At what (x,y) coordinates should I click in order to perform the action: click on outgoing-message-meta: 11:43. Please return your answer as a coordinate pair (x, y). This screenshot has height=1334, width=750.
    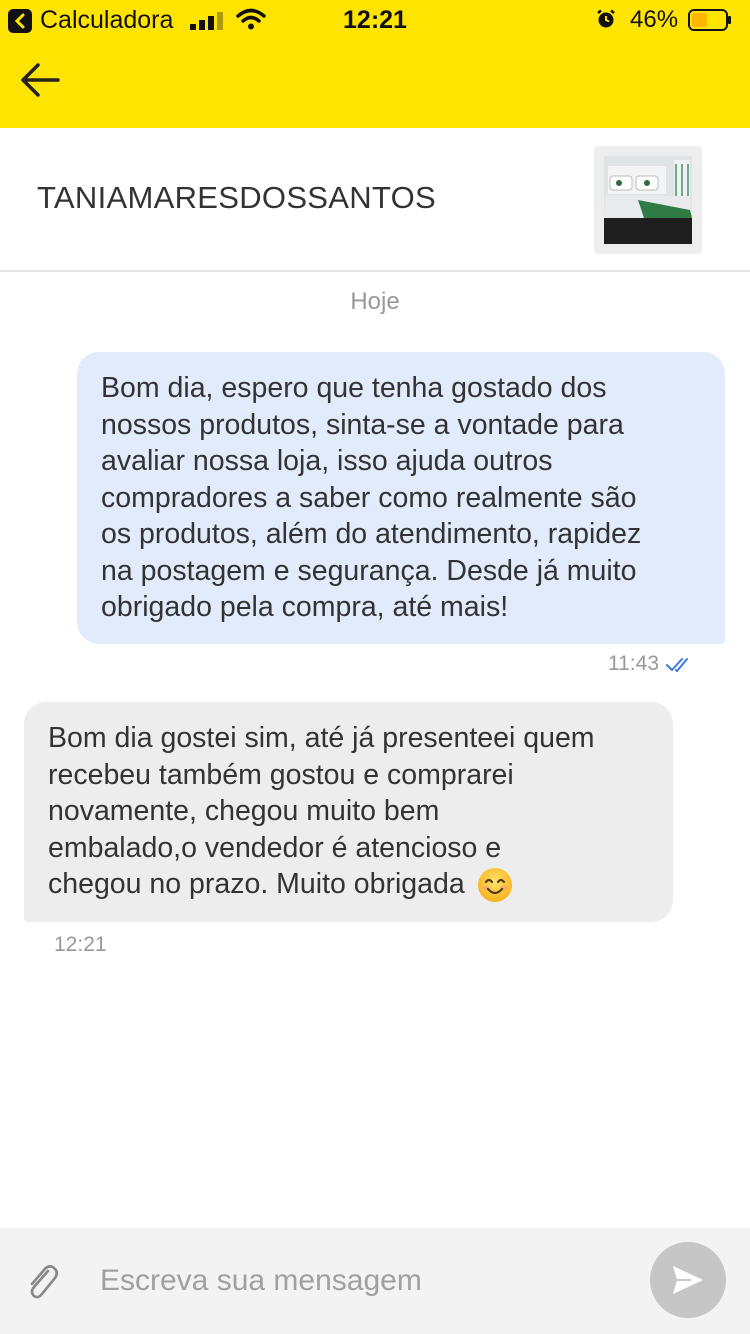
    Looking at the image, I should click on (630, 667).